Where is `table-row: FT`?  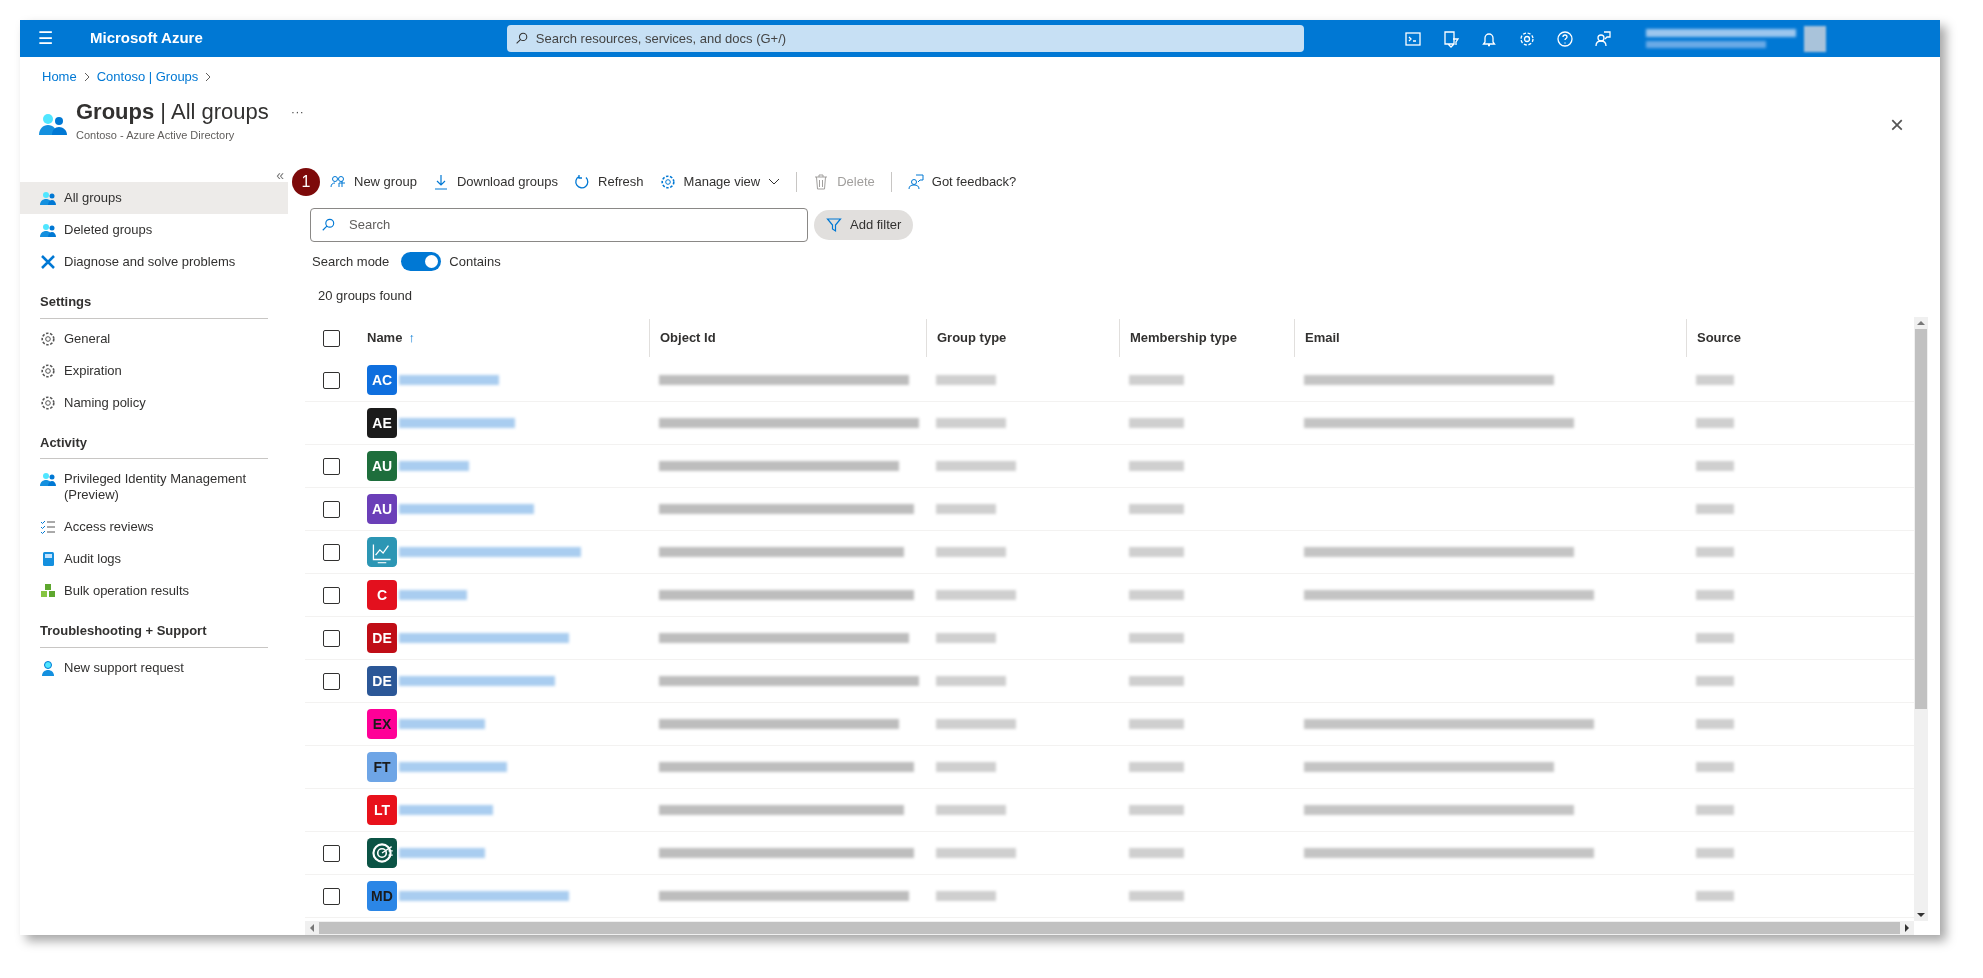 table-row: FT is located at coordinates (1109, 767).